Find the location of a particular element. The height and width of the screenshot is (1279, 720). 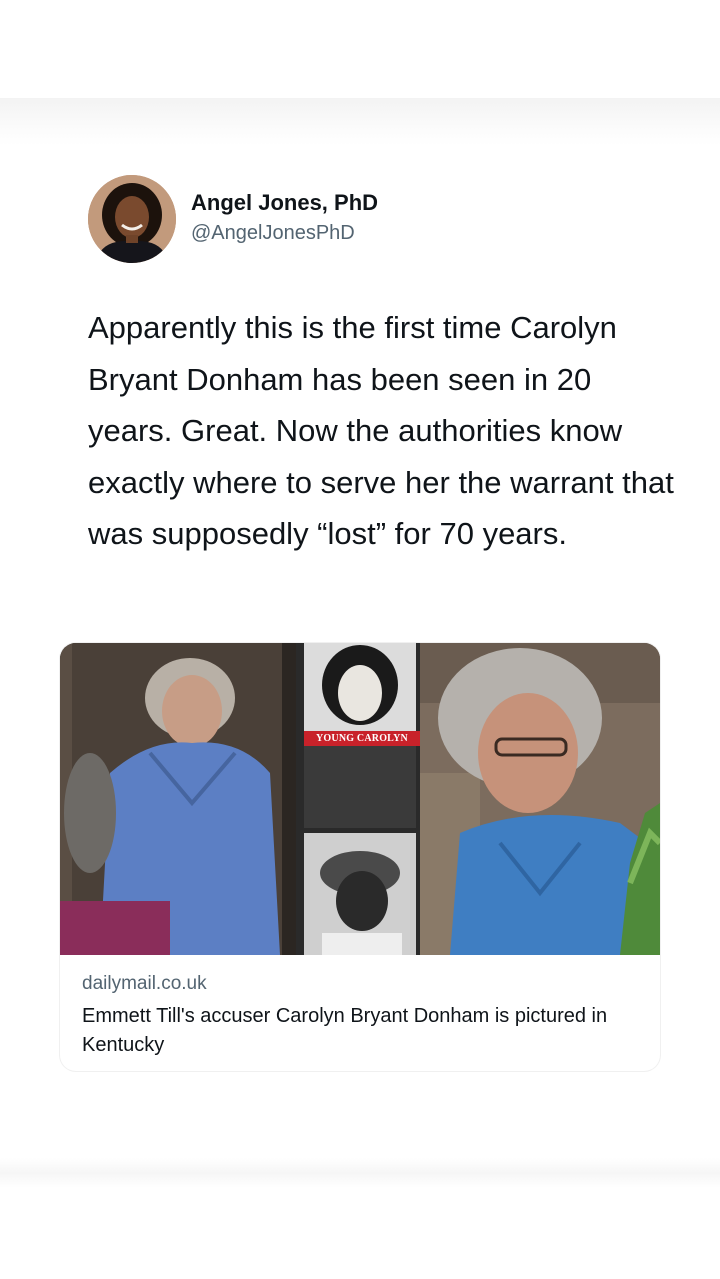

avatar-photo is located at coordinates (132, 219).